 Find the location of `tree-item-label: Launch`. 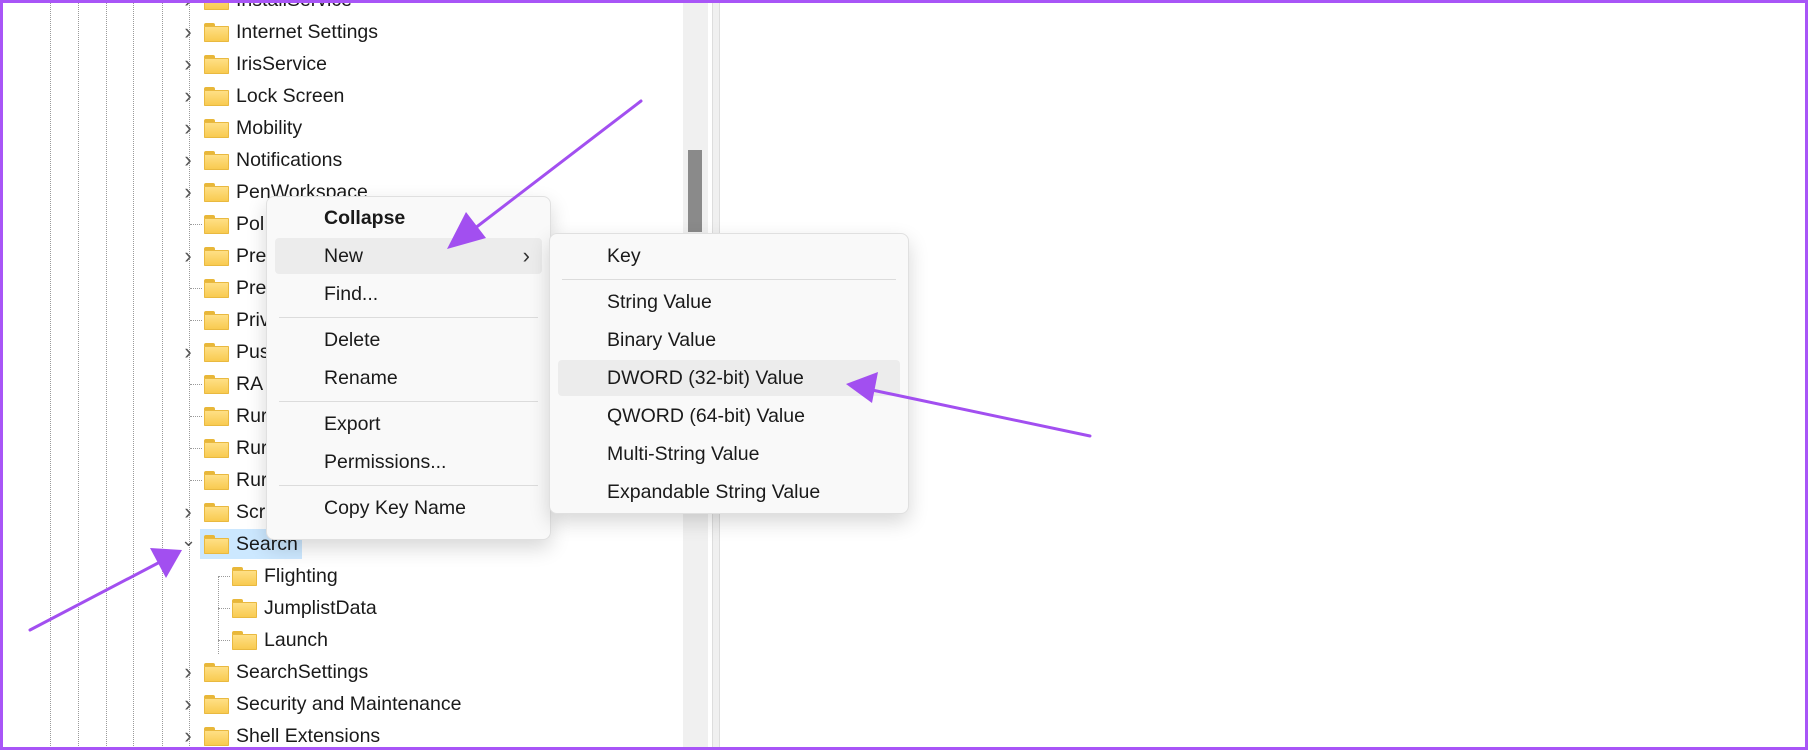

tree-item-label: Launch is located at coordinates (296, 640).